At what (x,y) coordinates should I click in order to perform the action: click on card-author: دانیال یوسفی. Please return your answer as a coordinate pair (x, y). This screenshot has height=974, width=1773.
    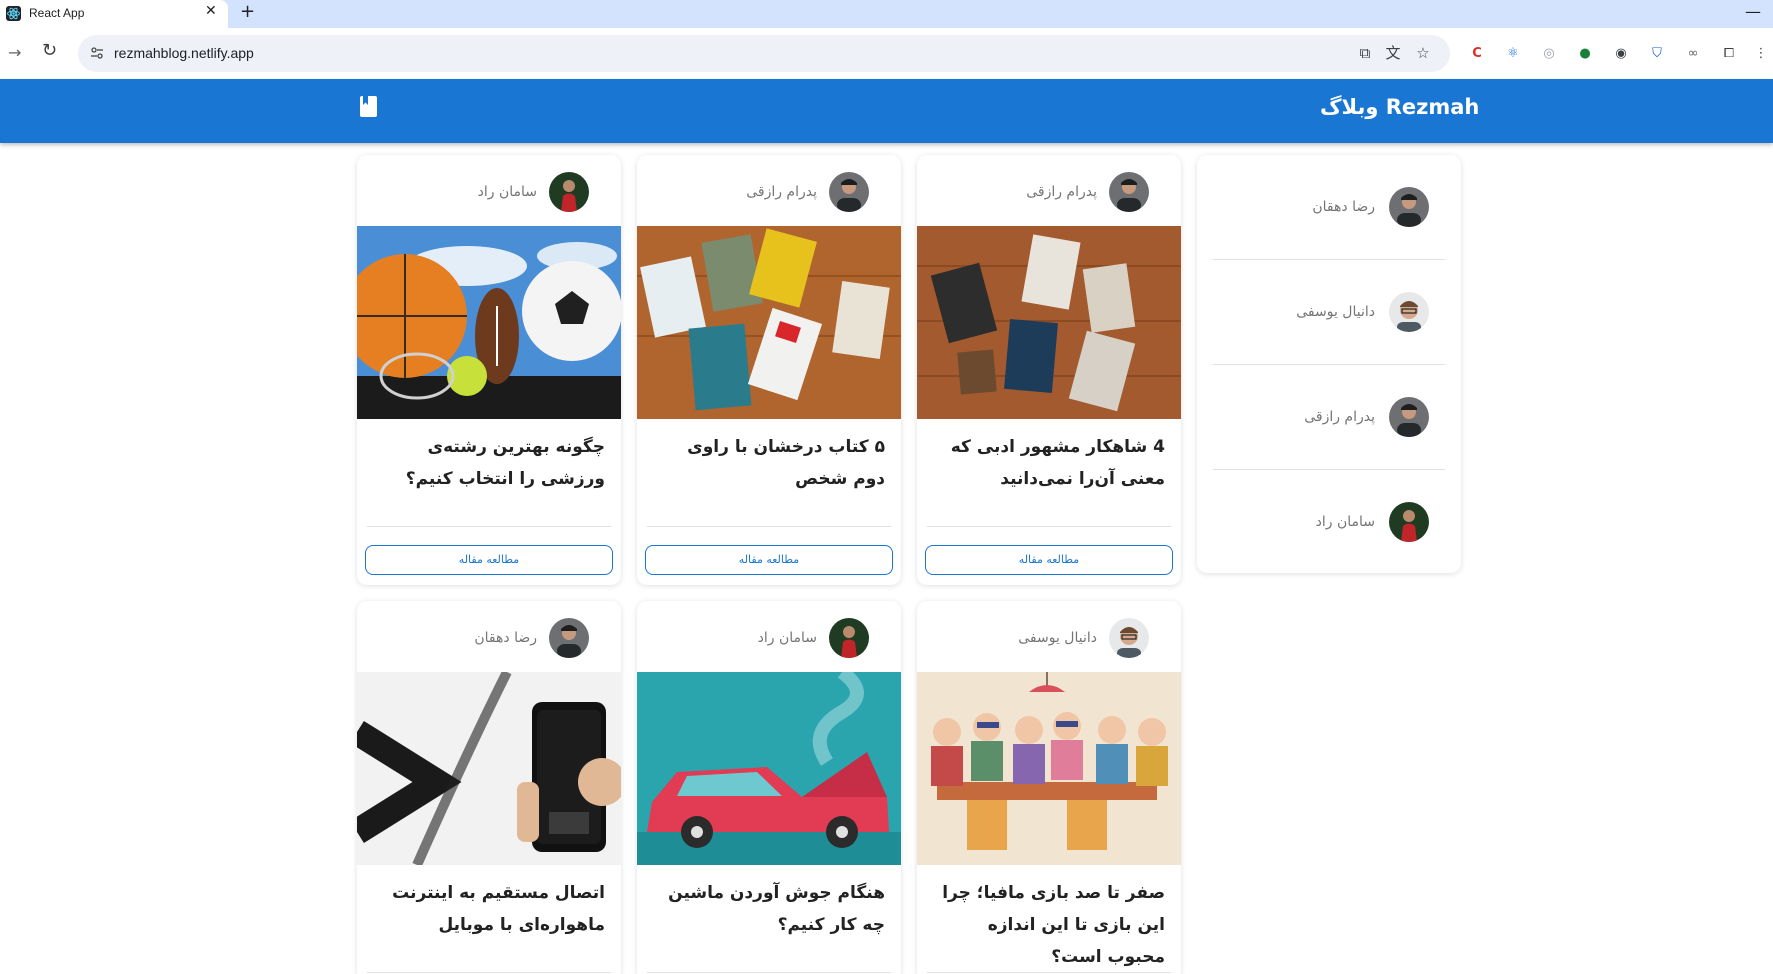
    Looking at the image, I should click on (1083, 638).